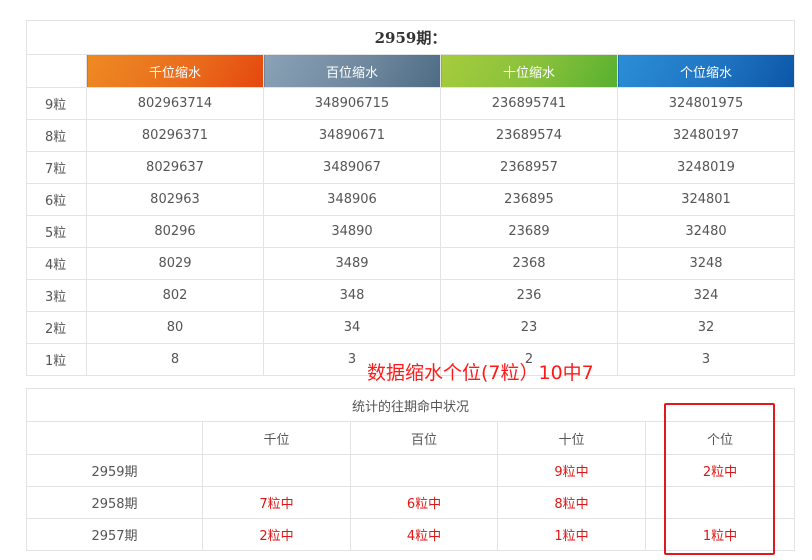 The width and height of the screenshot is (812, 560). What do you see at coordinates (56, 327) in the screenshot?
I see `row-label: 2粒` at bounding box center [56, 327].